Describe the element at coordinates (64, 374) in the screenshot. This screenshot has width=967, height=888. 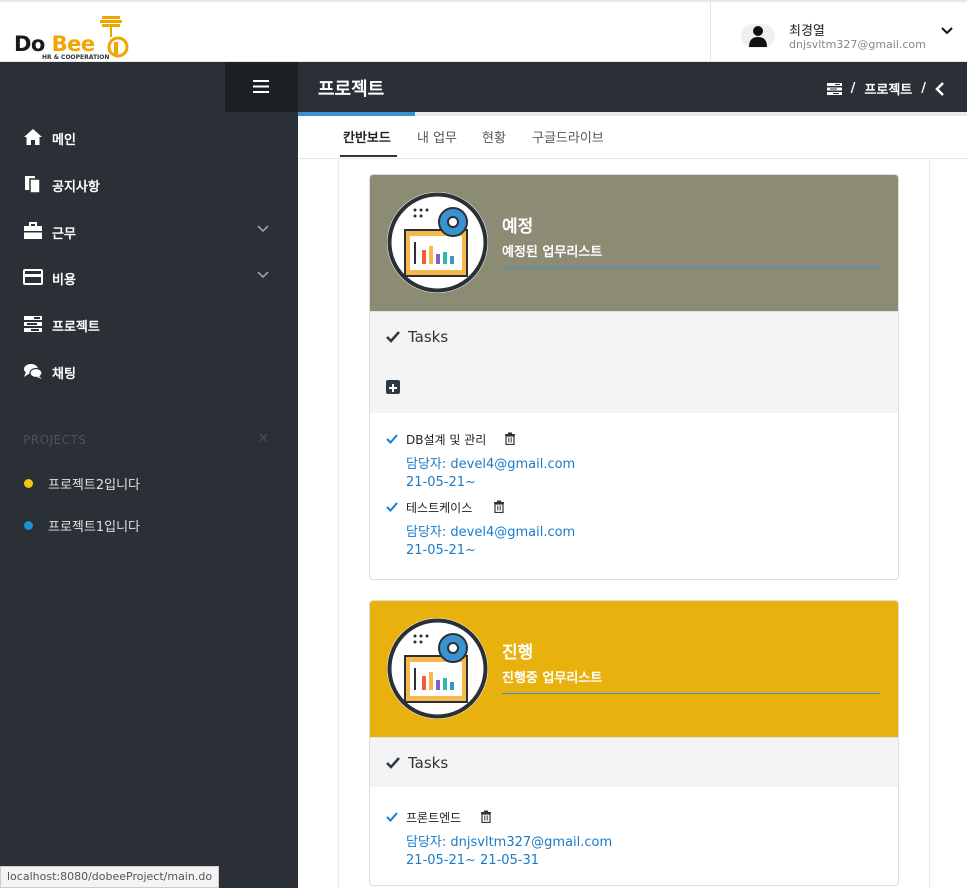
I see `sidebar-item-label: 채팅` at that location.